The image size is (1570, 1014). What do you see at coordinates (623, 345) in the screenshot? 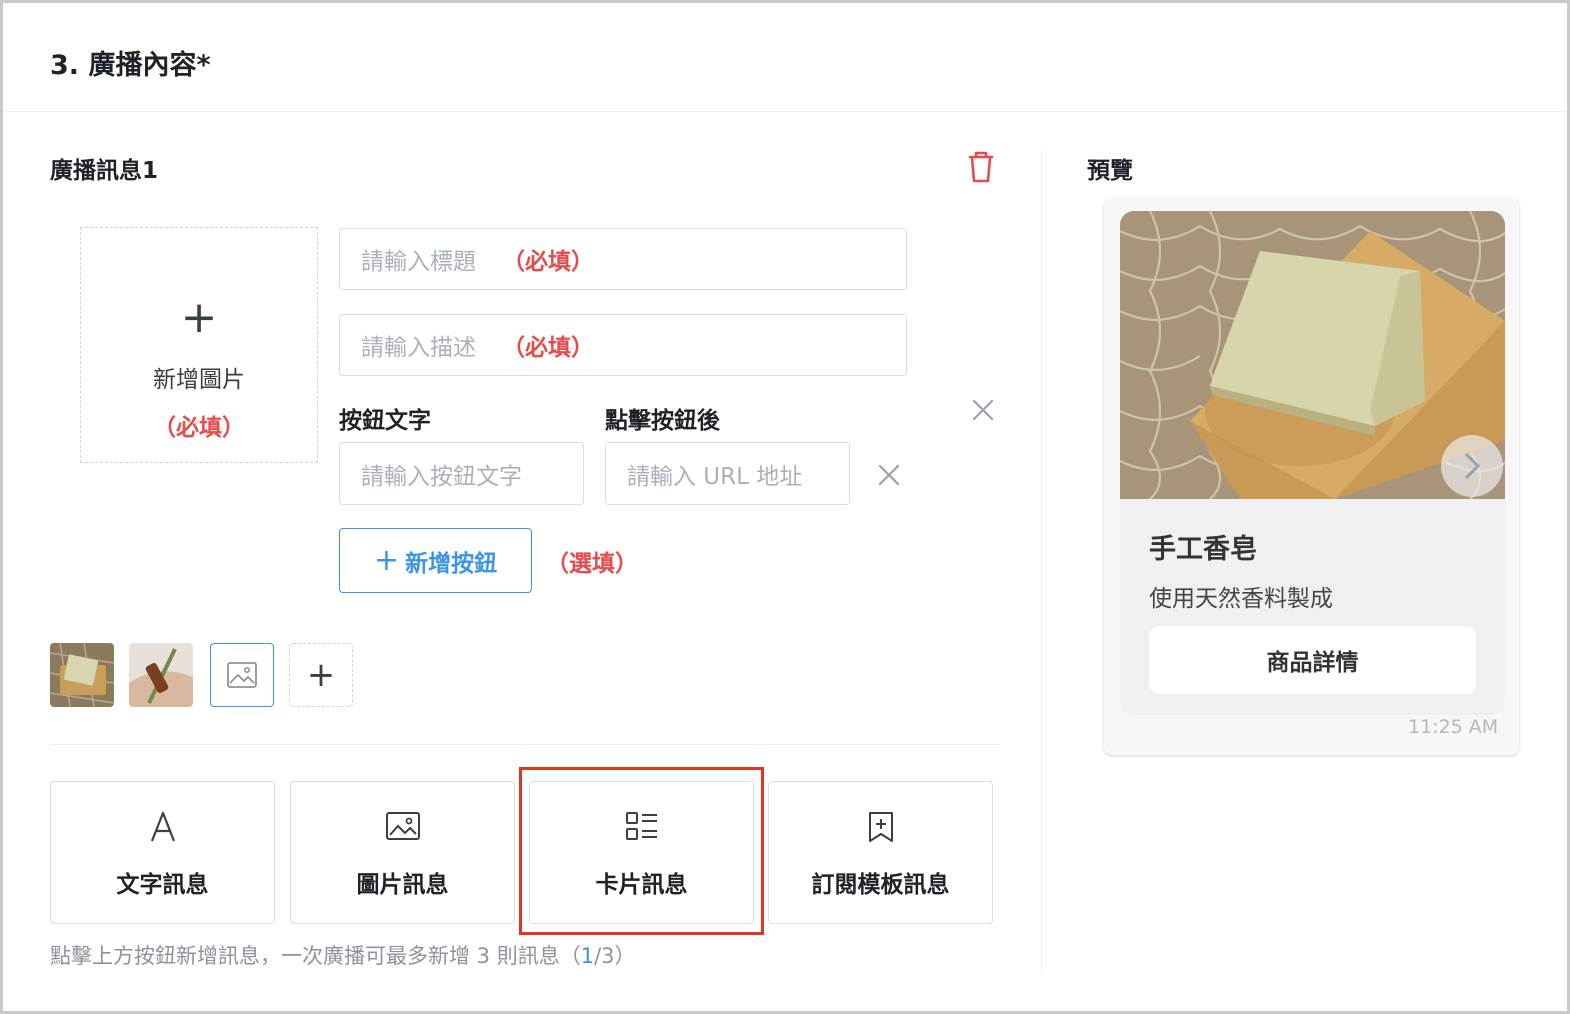
I see `description-input: 請輸入描述 （必填）` at bounding box center [623, 345].